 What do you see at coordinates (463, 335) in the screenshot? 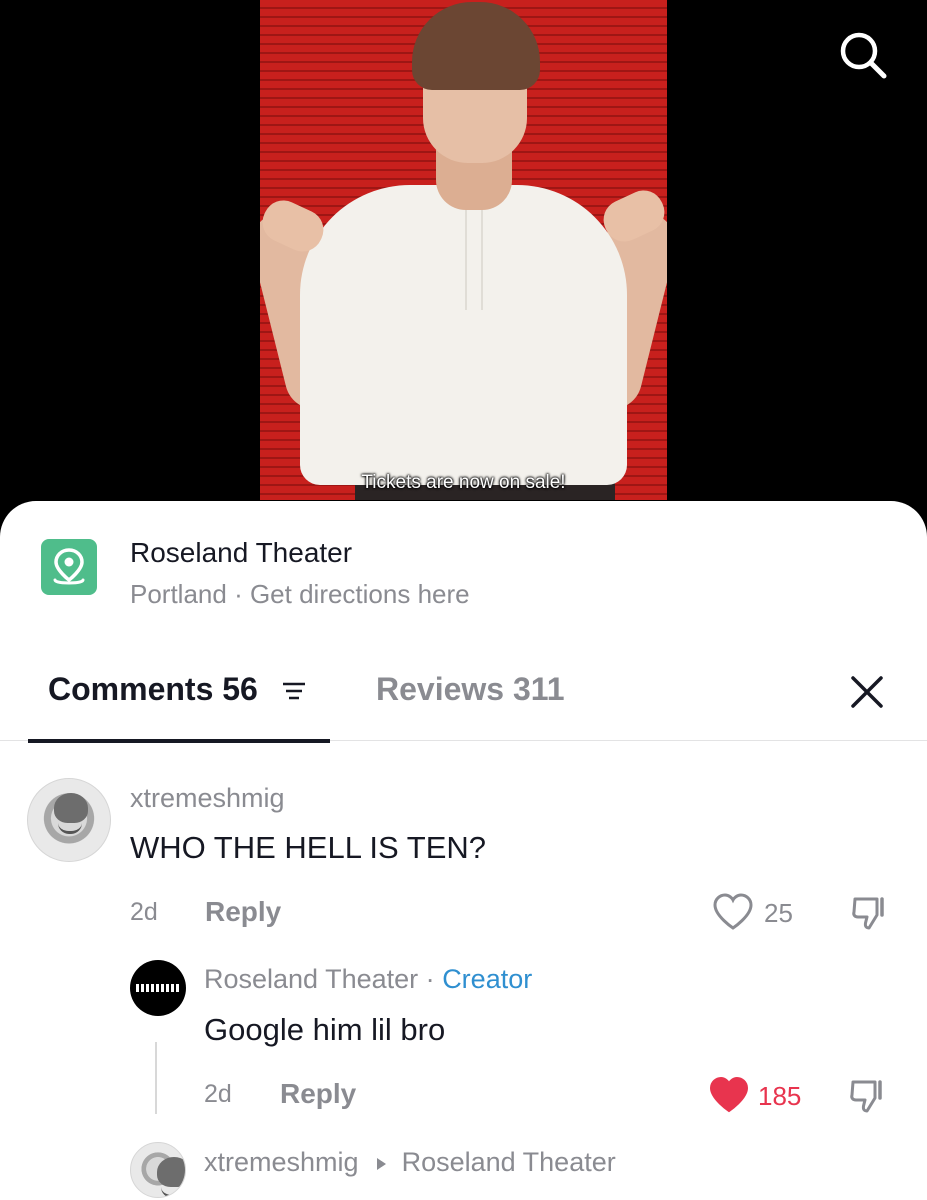
I see `video-person-shirt` at bounding box center [463, 335].